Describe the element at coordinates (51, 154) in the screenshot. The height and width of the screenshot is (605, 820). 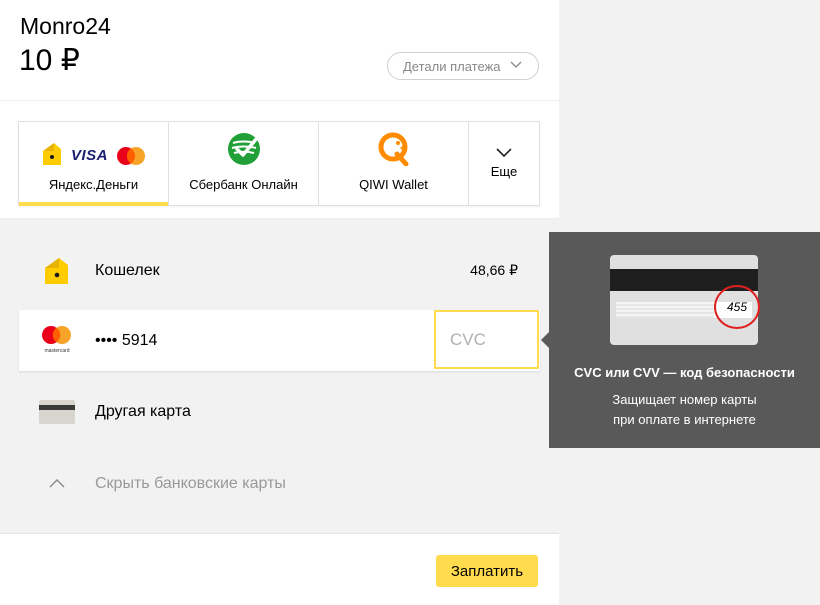
I see `yandex-money-icon` at that location.